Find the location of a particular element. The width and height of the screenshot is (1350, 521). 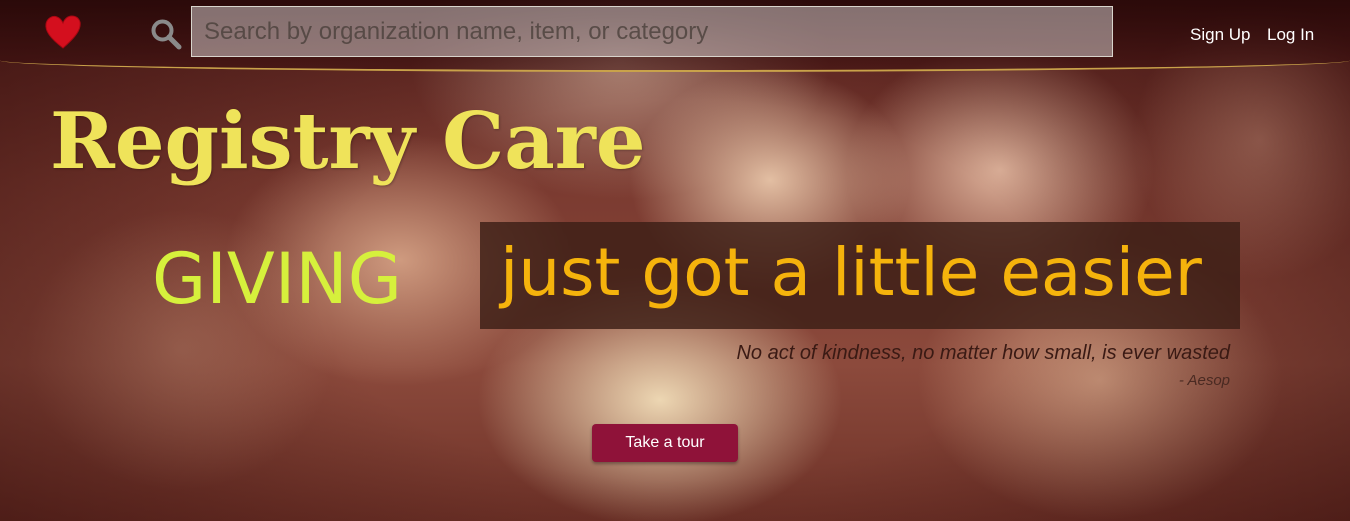

tagline-text: just got a little easier is located at coordinates (851, 272).